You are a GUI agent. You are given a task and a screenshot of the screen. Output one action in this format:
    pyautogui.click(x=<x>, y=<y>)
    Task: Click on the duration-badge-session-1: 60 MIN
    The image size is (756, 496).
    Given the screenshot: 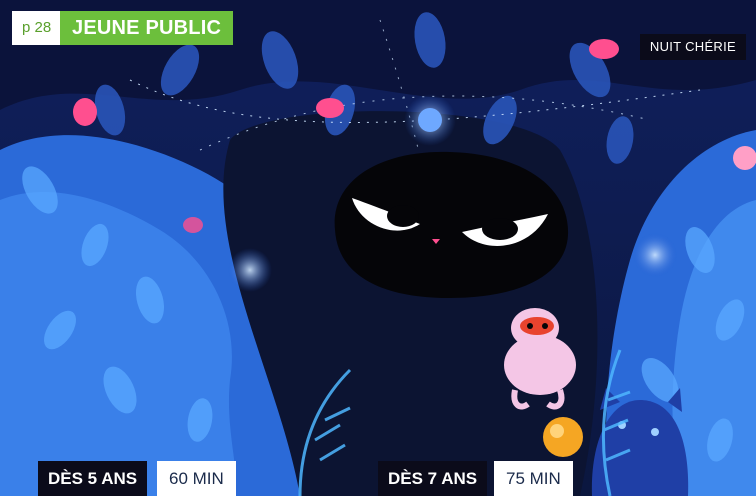 What is the action you would take?
    pyautogui.click(x=196, y=478)
    